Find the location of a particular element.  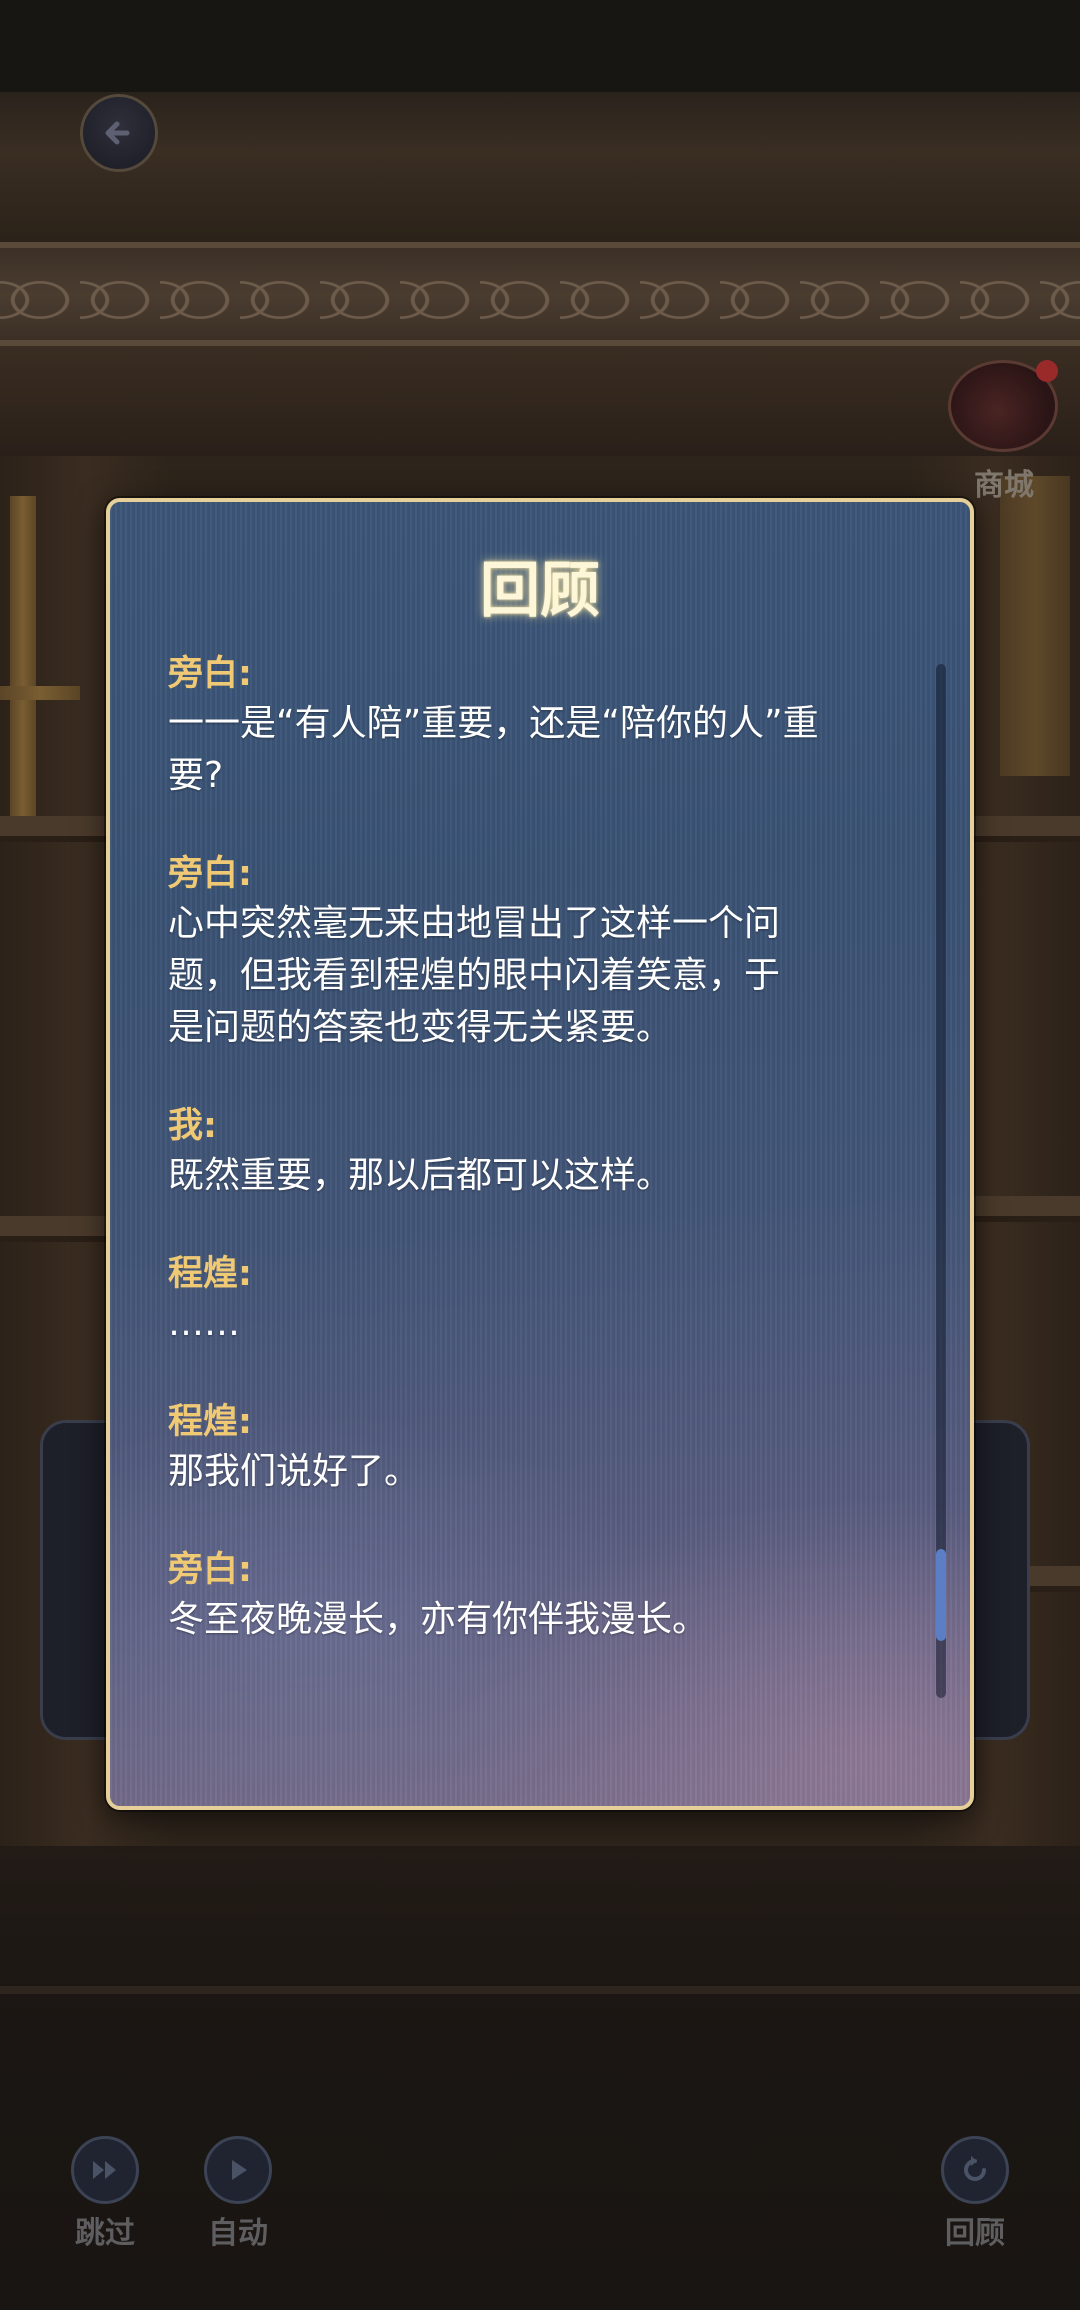

log-entry: 程煌: 那我们说好了。 is located at coordinates (548, 1448).